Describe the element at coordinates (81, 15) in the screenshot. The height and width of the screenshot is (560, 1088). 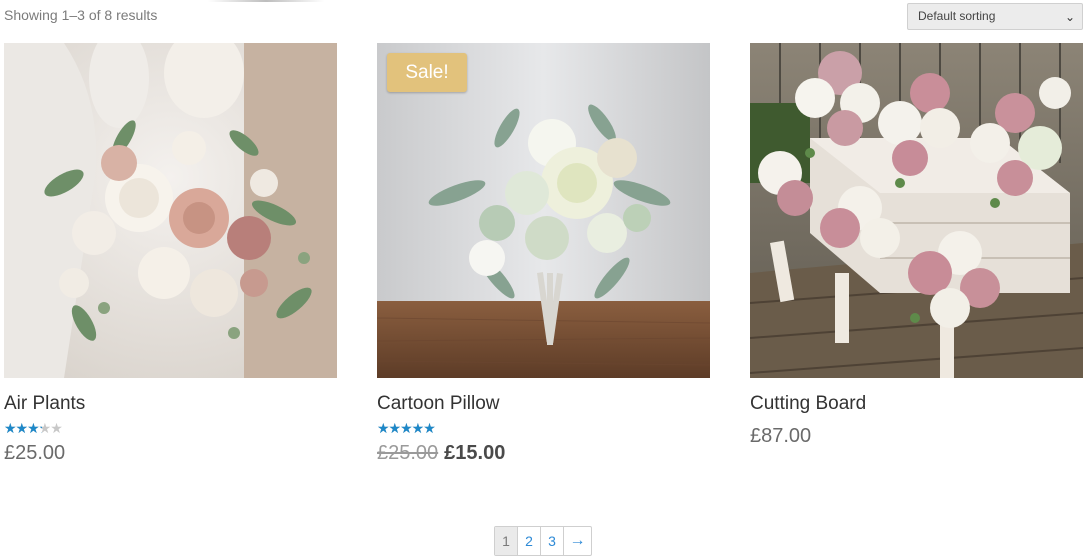
I see `result-count: Showing 1–3 of 8 results` at that location.